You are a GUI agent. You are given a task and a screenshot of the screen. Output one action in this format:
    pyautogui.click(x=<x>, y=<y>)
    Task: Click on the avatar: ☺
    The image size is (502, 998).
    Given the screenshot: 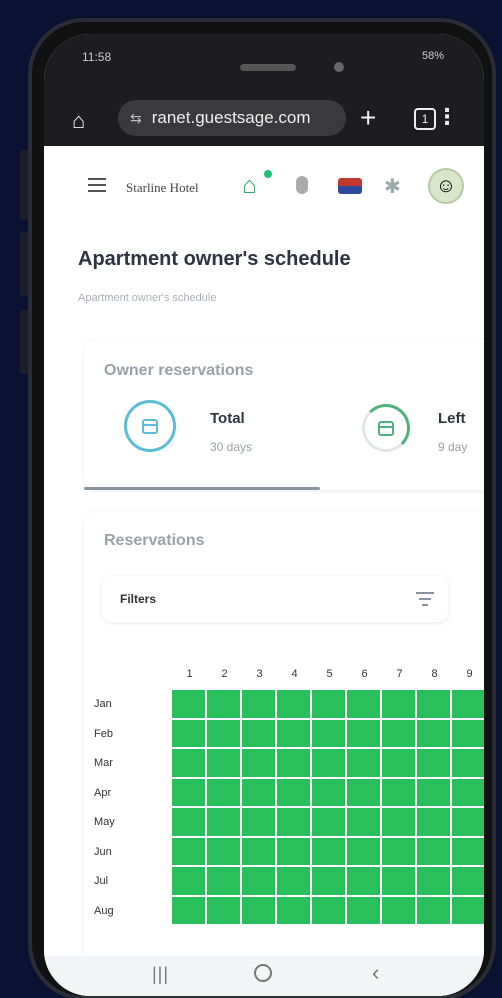 What is the action you would take?
    pyautogui.click(x=446, y=186)
    